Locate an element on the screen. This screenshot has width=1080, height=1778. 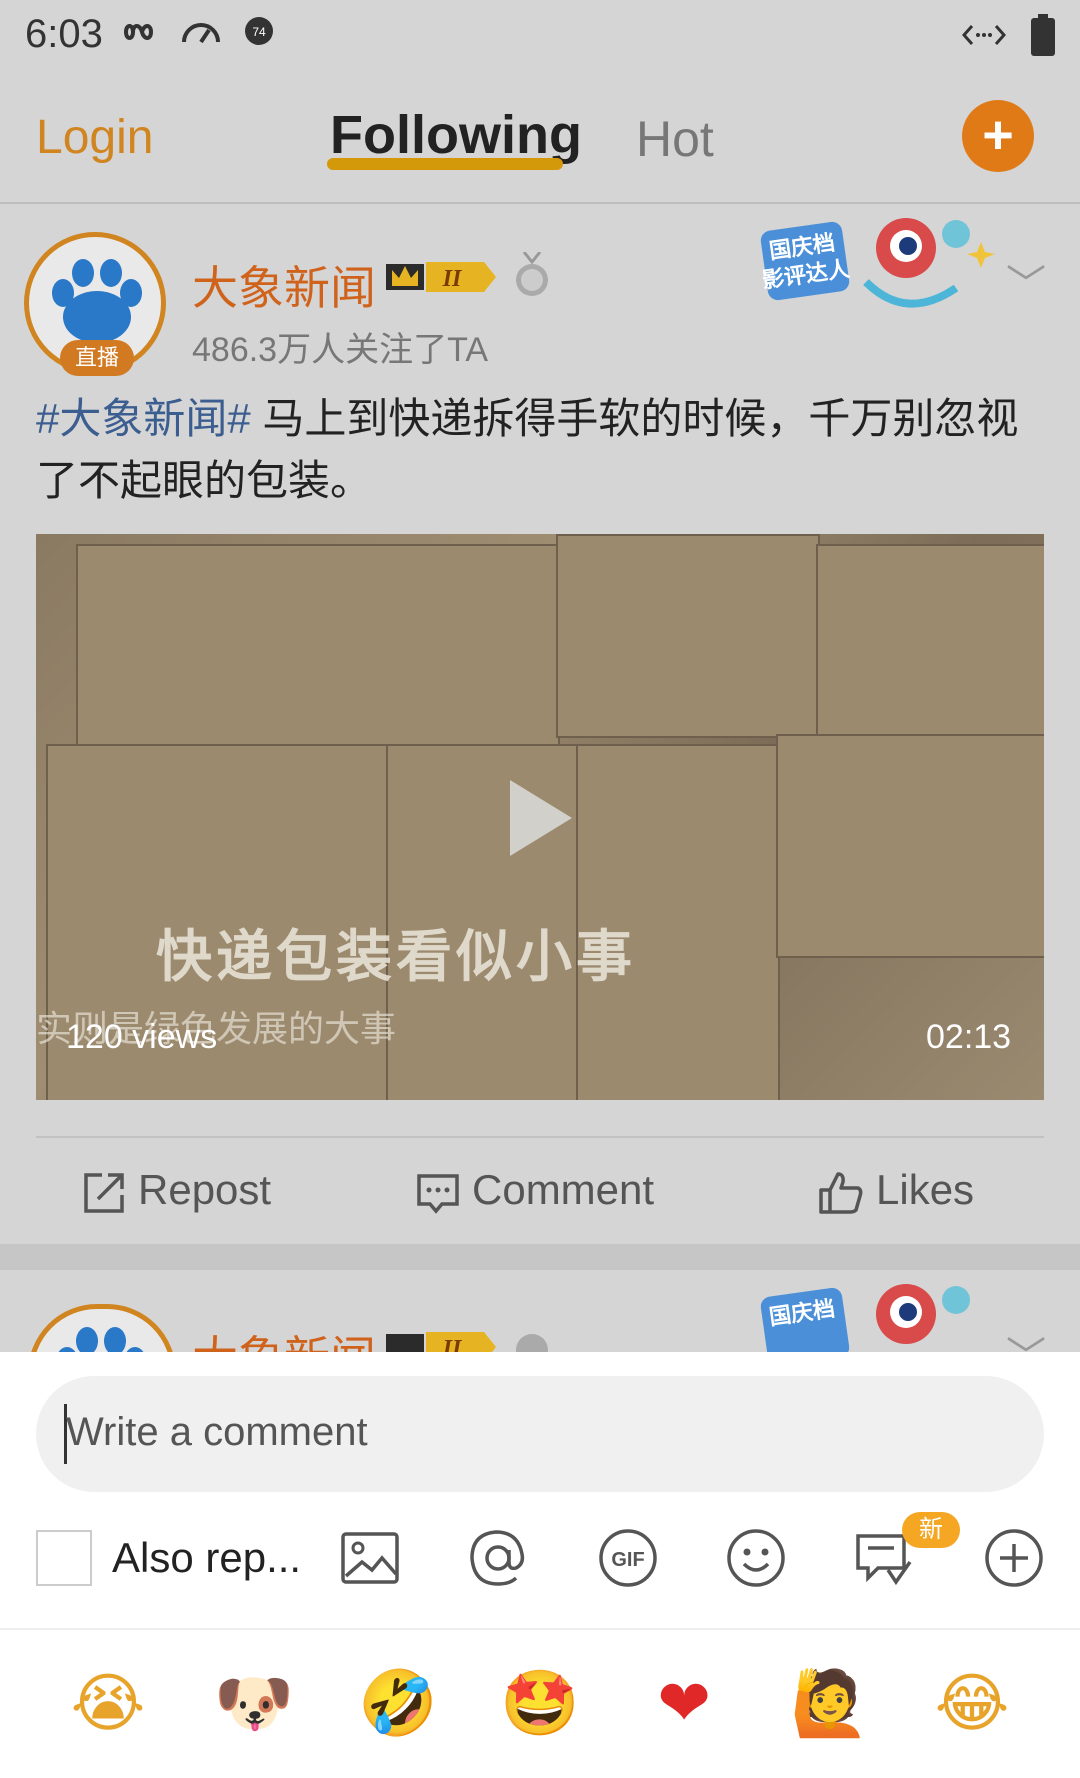
hashtag-link: #大象新闻# is located at coordinates (143, 418).